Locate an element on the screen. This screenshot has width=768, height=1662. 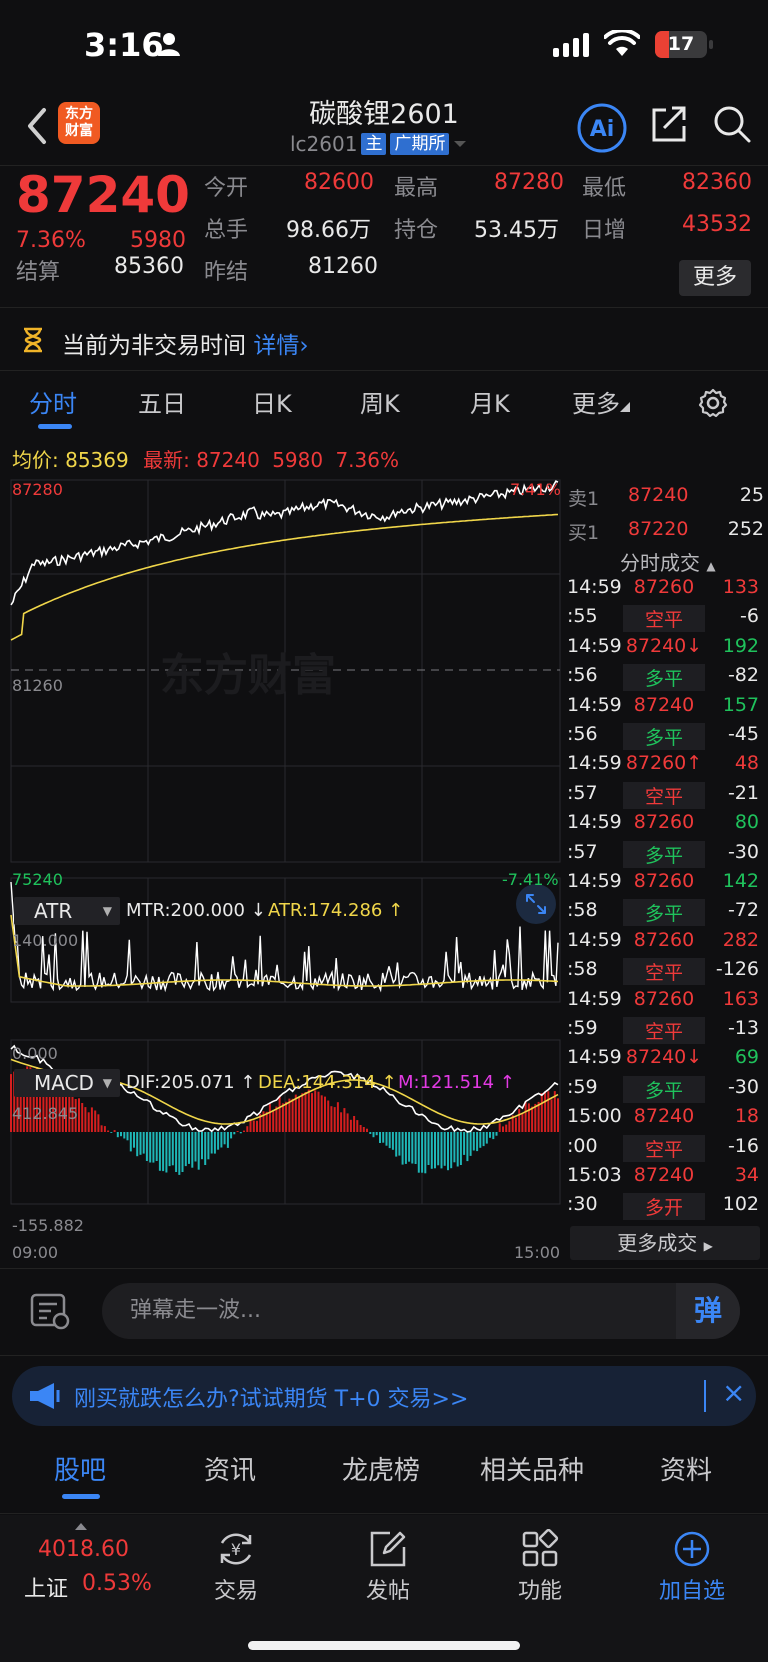
home-indicator is located at coordinates (384, 1645).